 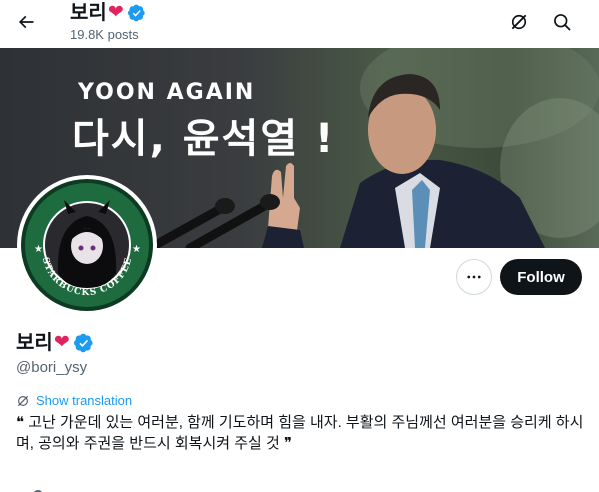 I want to click on profile-meta-row-cutoff, so click(x=116, y=488).